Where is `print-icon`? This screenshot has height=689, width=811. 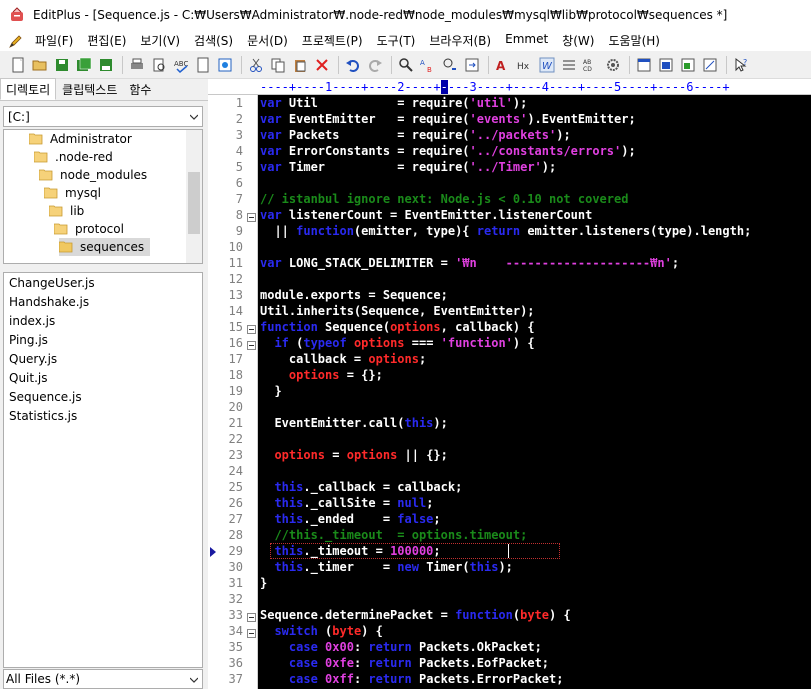
print-icon is located at coordinates (137, 65).